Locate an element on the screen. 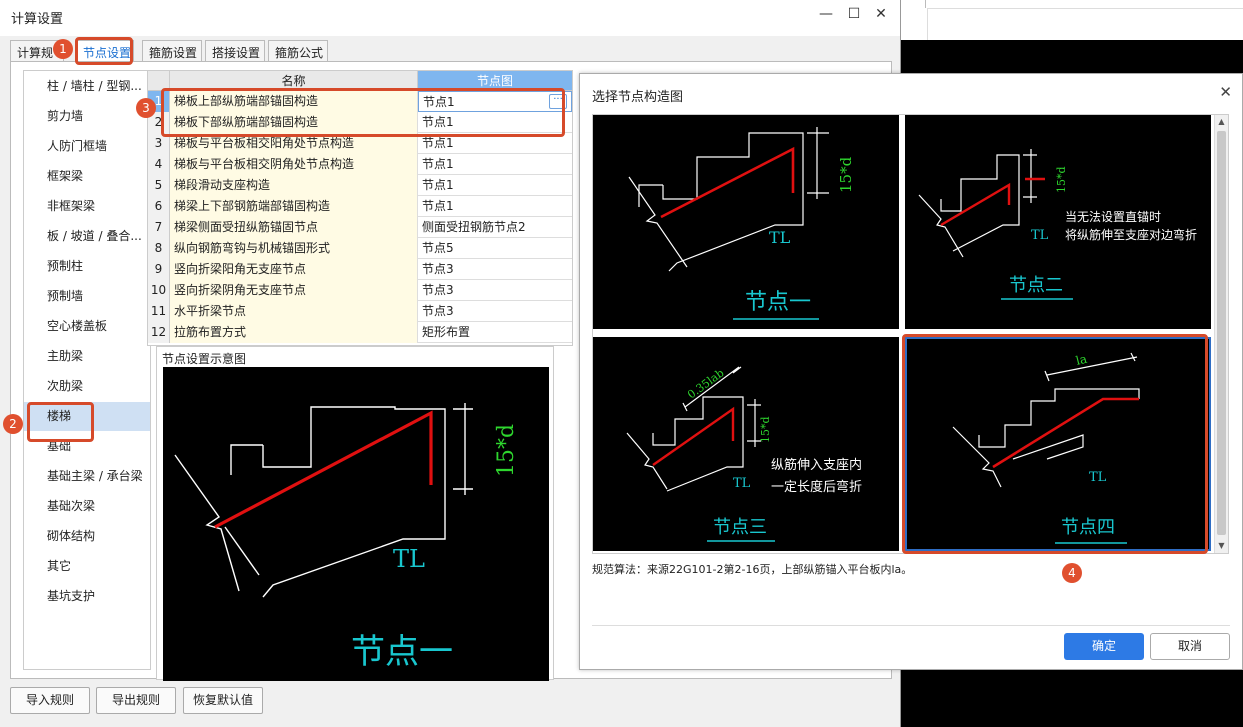 This screenshot has width=1243, height=727. annotation-badge-2: 2 is located at coordinates (13, 424).